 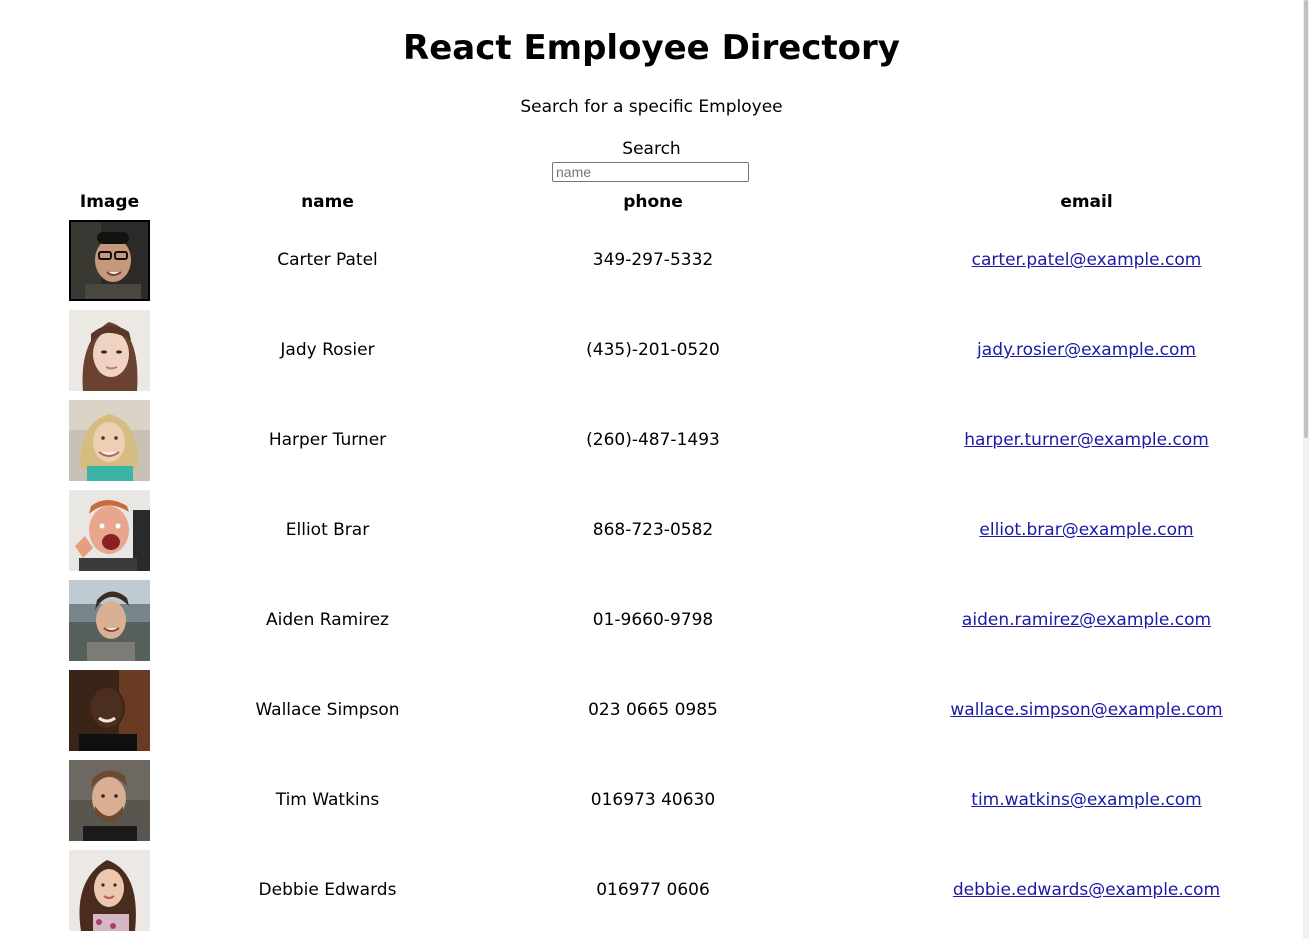 I want to click on email-cell: harper.turner@example.com, so click(x=1086, y=440).